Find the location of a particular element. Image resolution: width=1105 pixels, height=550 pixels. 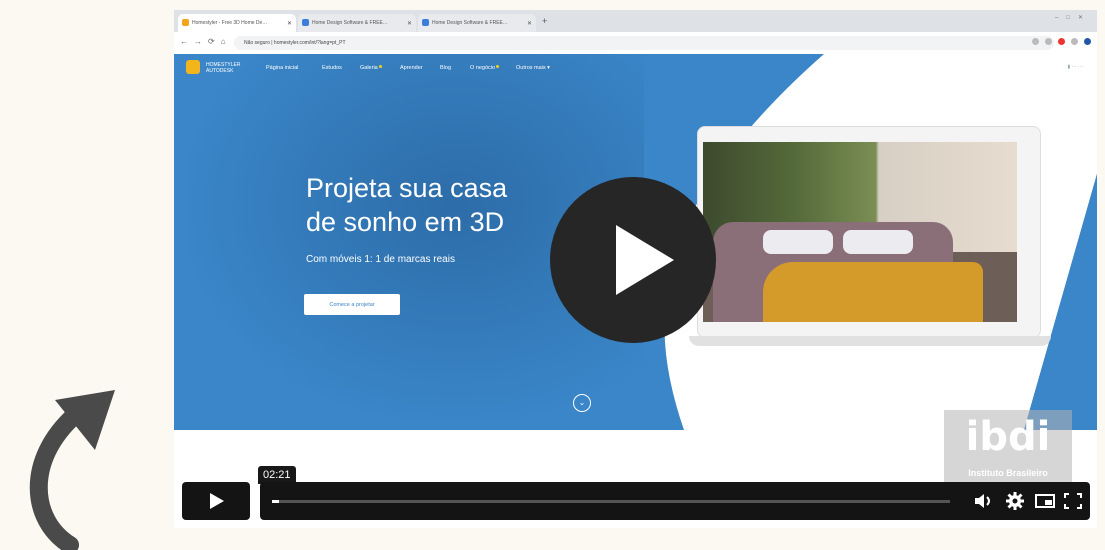

new-tab-button: + is located at coordinates (544, 21).